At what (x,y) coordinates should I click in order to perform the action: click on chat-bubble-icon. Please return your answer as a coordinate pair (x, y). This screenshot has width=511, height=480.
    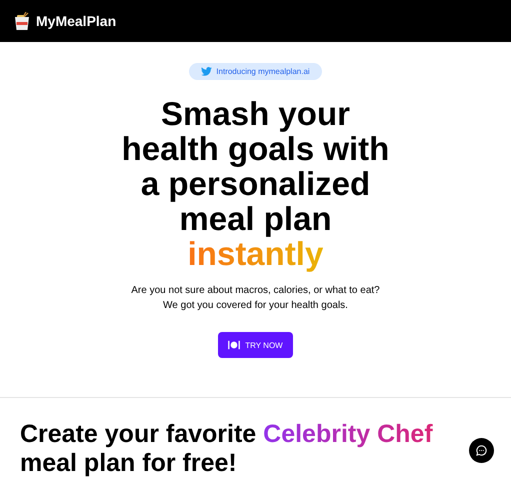
    Looking at the image, I should click on (481, 450).